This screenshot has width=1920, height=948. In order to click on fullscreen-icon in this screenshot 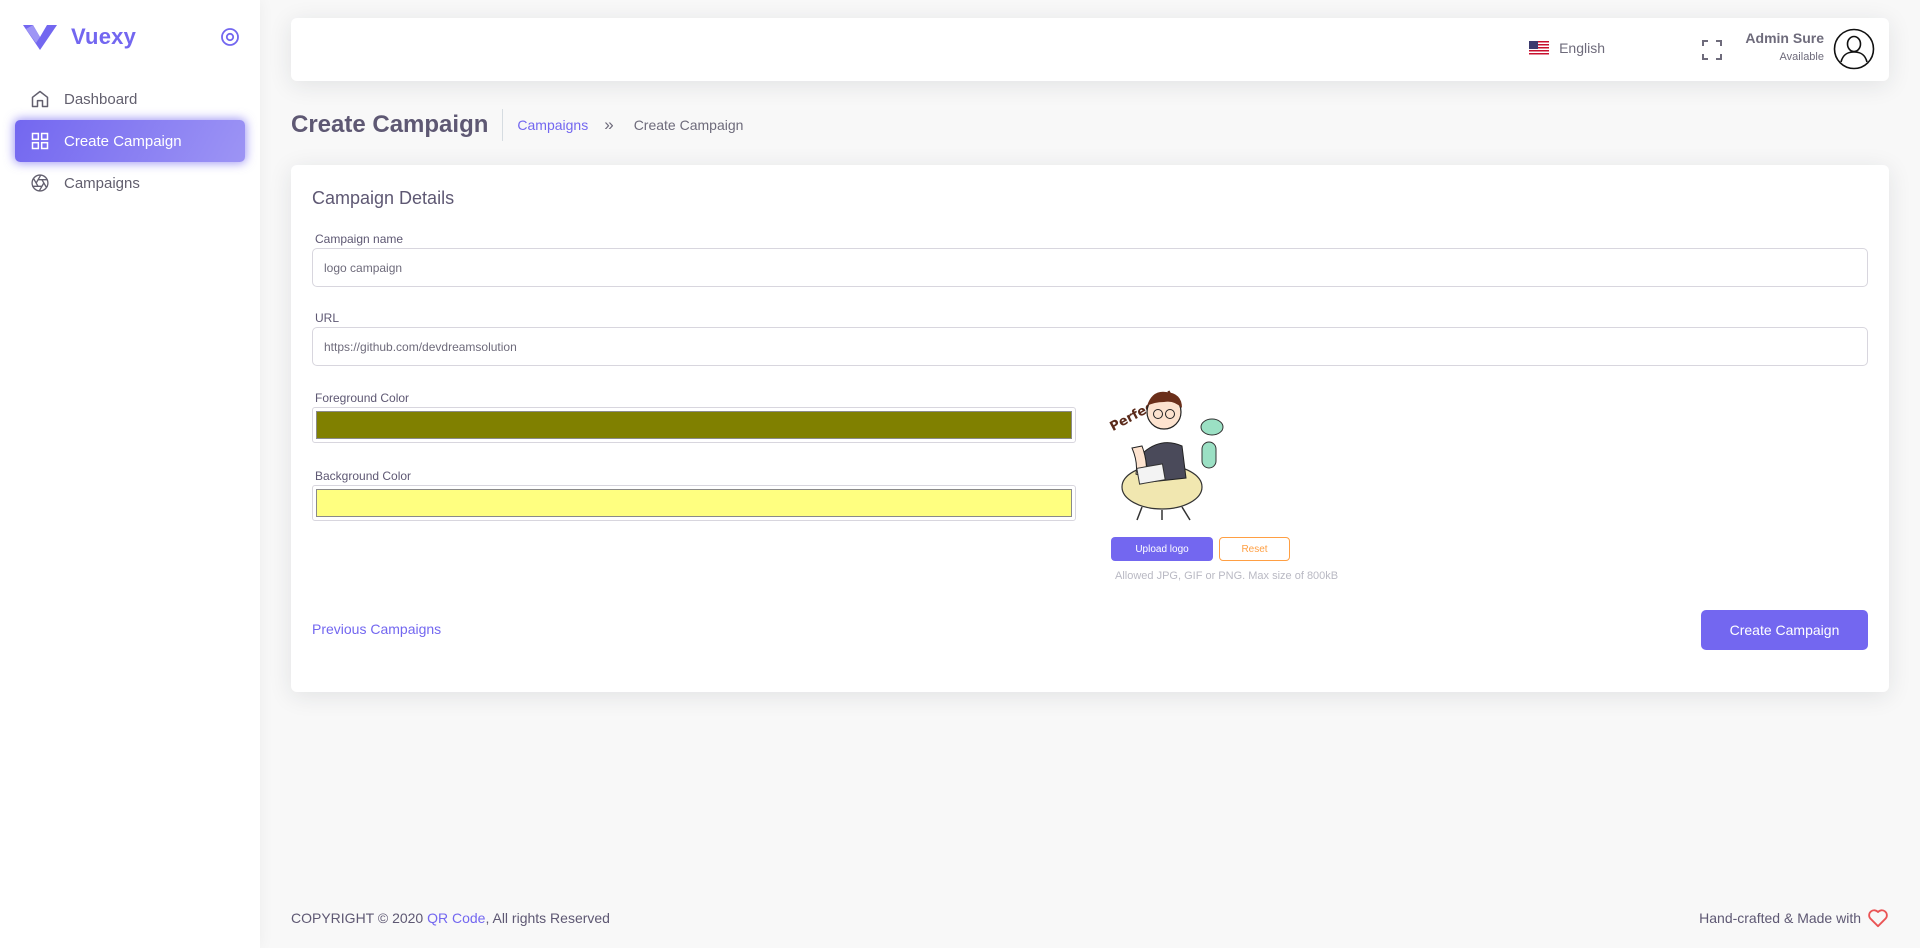, I will do `click(1712, 50)`.